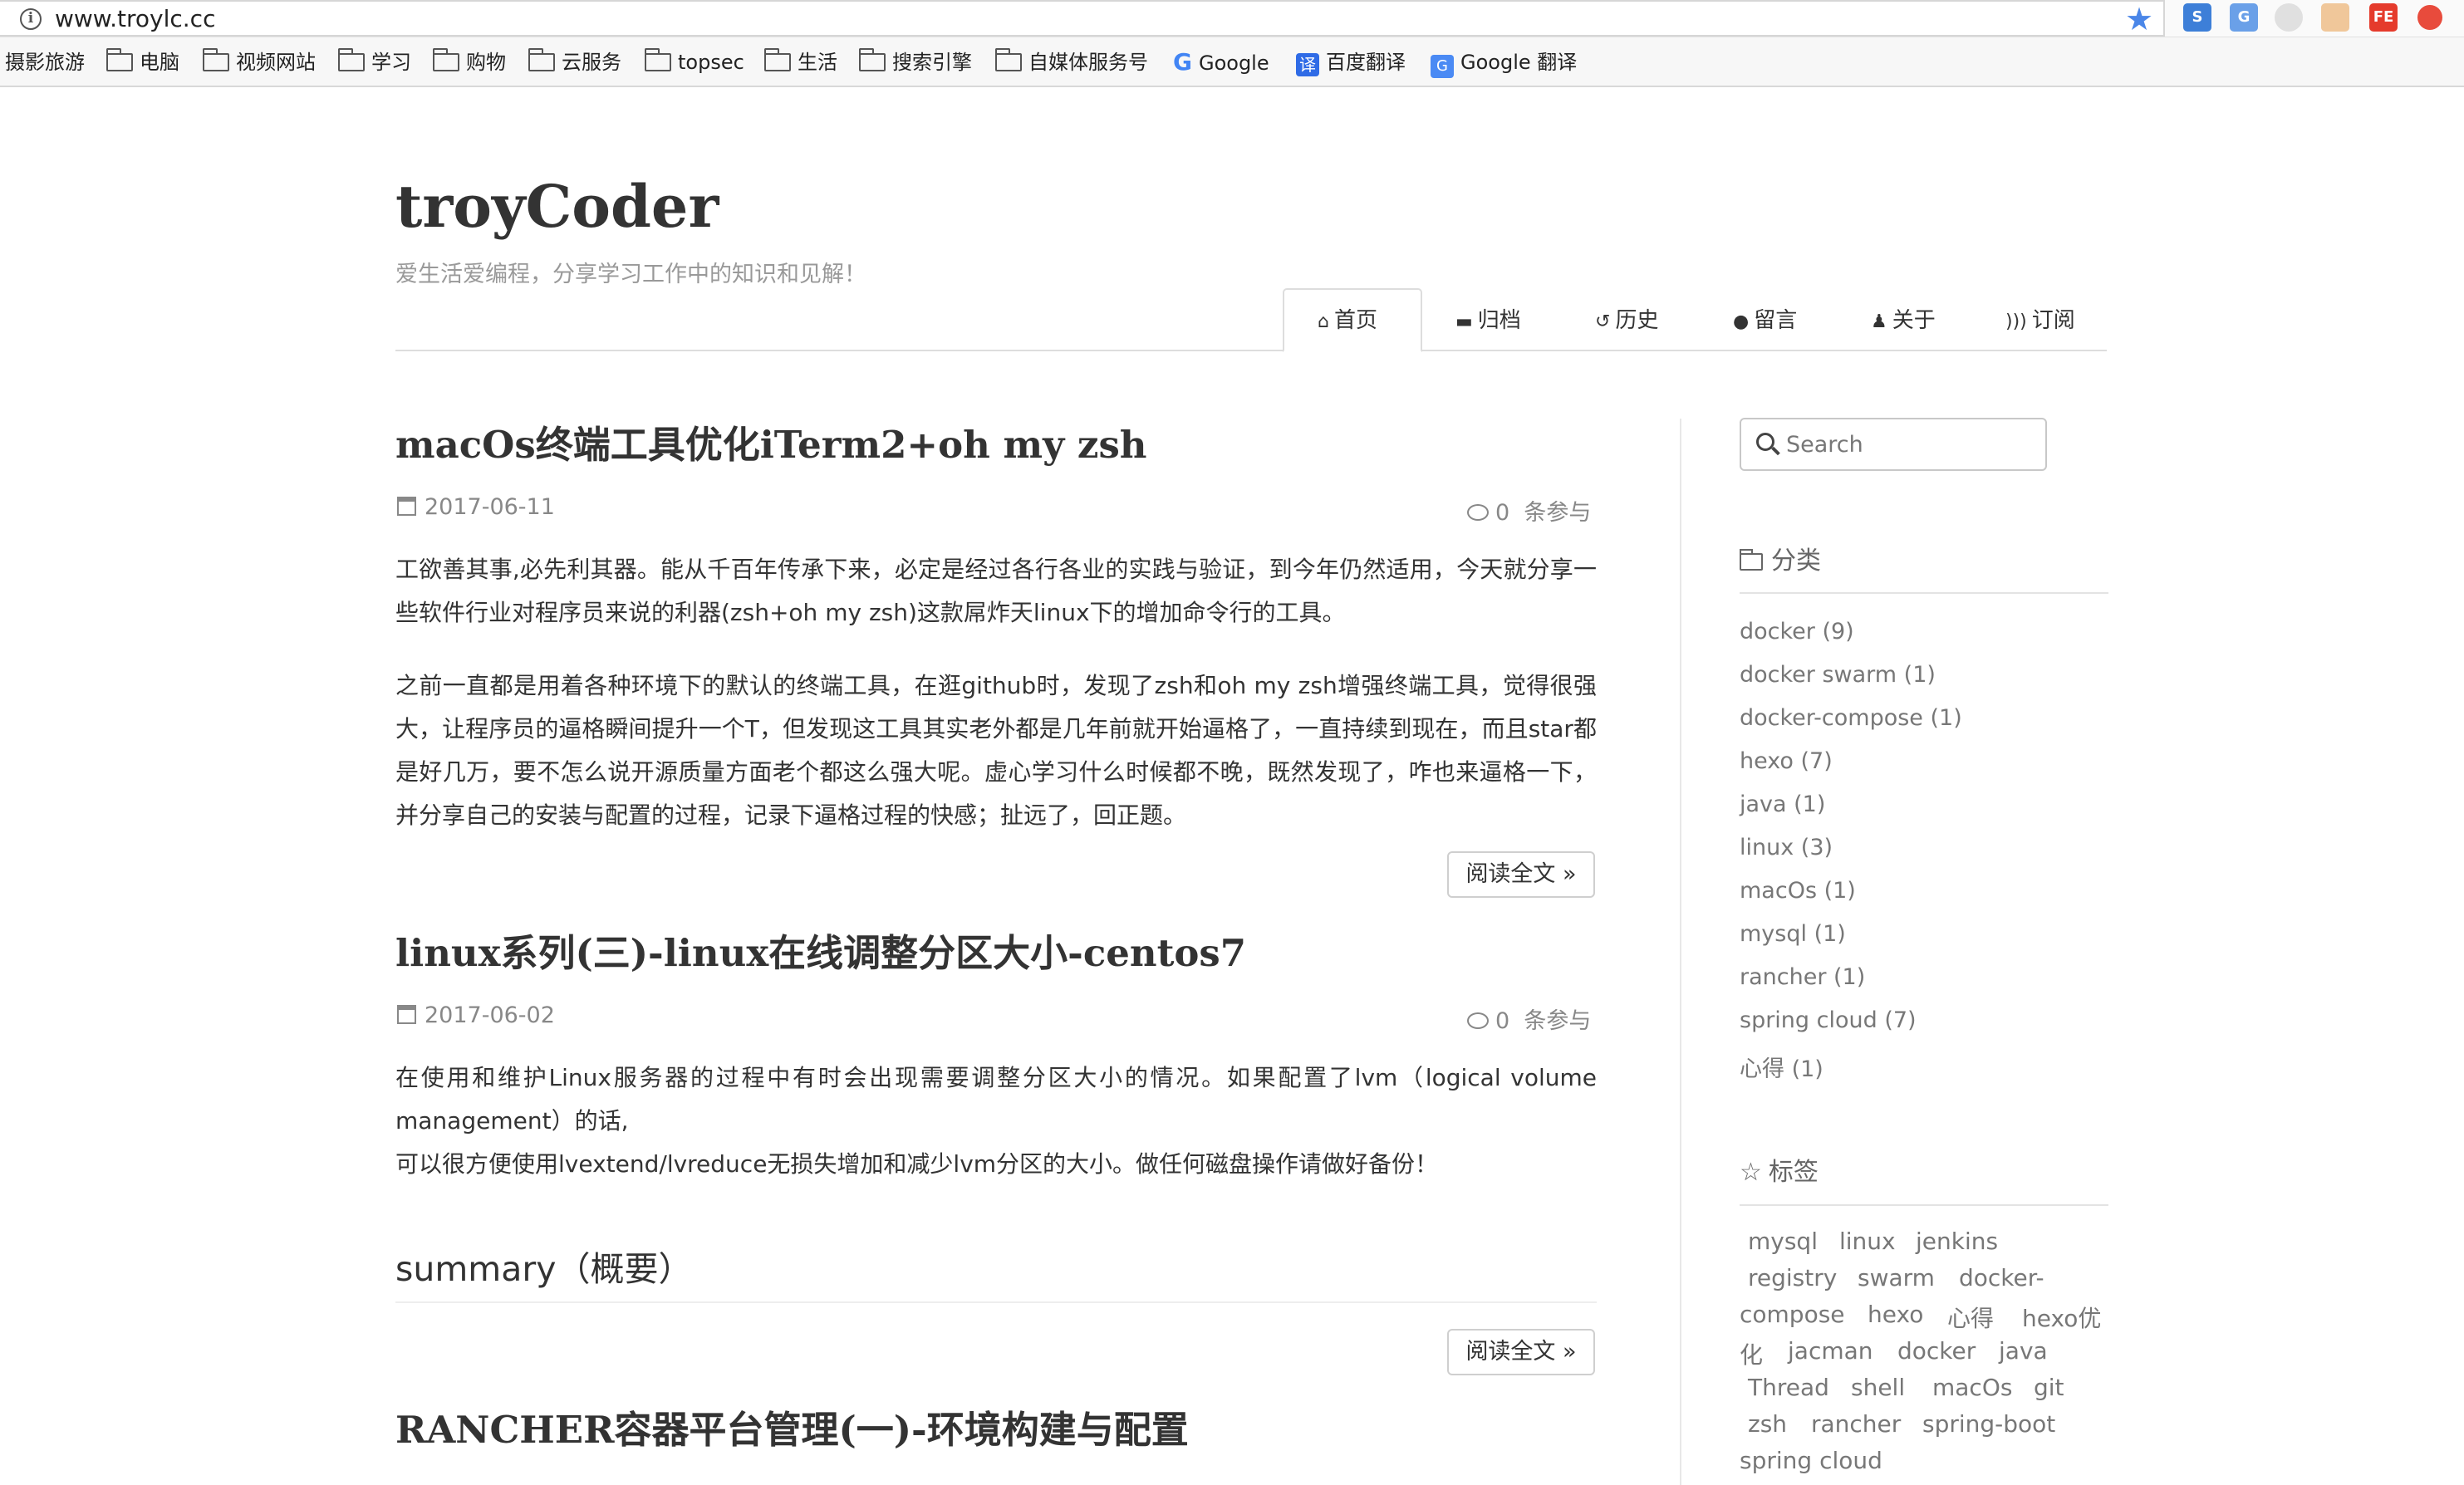 Image resolution: width=2464 pixels, height=1485 pixels. What do you see at coordinates (2289, 17) in the screenshot?
I see `extension-gray-icon` at bounding box center [2289, 17].